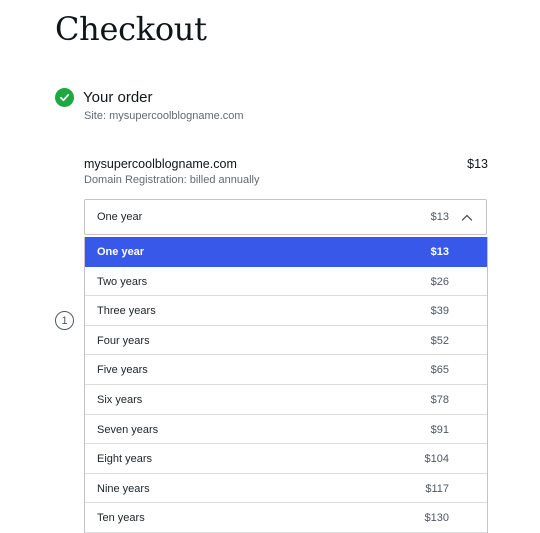 The width and height of the screenshot is (540, 533). What do you see at coordinates (118, 97) in the screenshot?
I see `step-title: Your order` at bounding box center [118, 97].